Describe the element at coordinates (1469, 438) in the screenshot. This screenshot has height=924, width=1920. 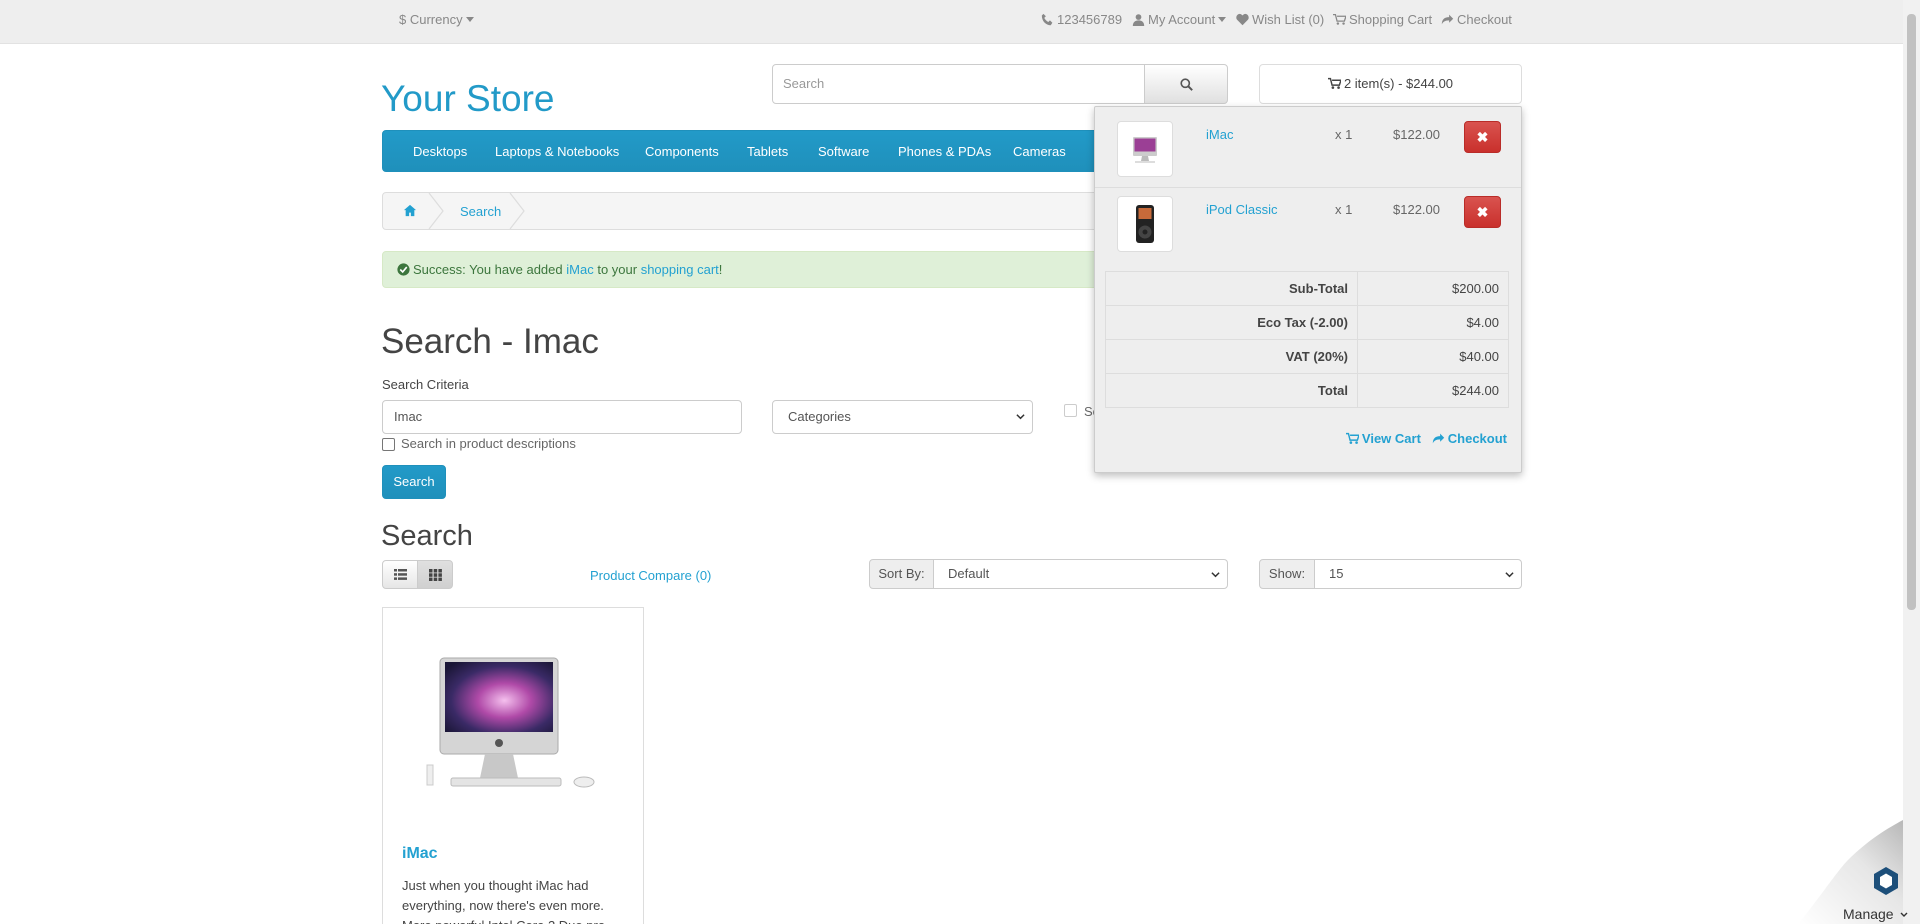
I see `dropdown-checkout-link: Checkout` at that location.